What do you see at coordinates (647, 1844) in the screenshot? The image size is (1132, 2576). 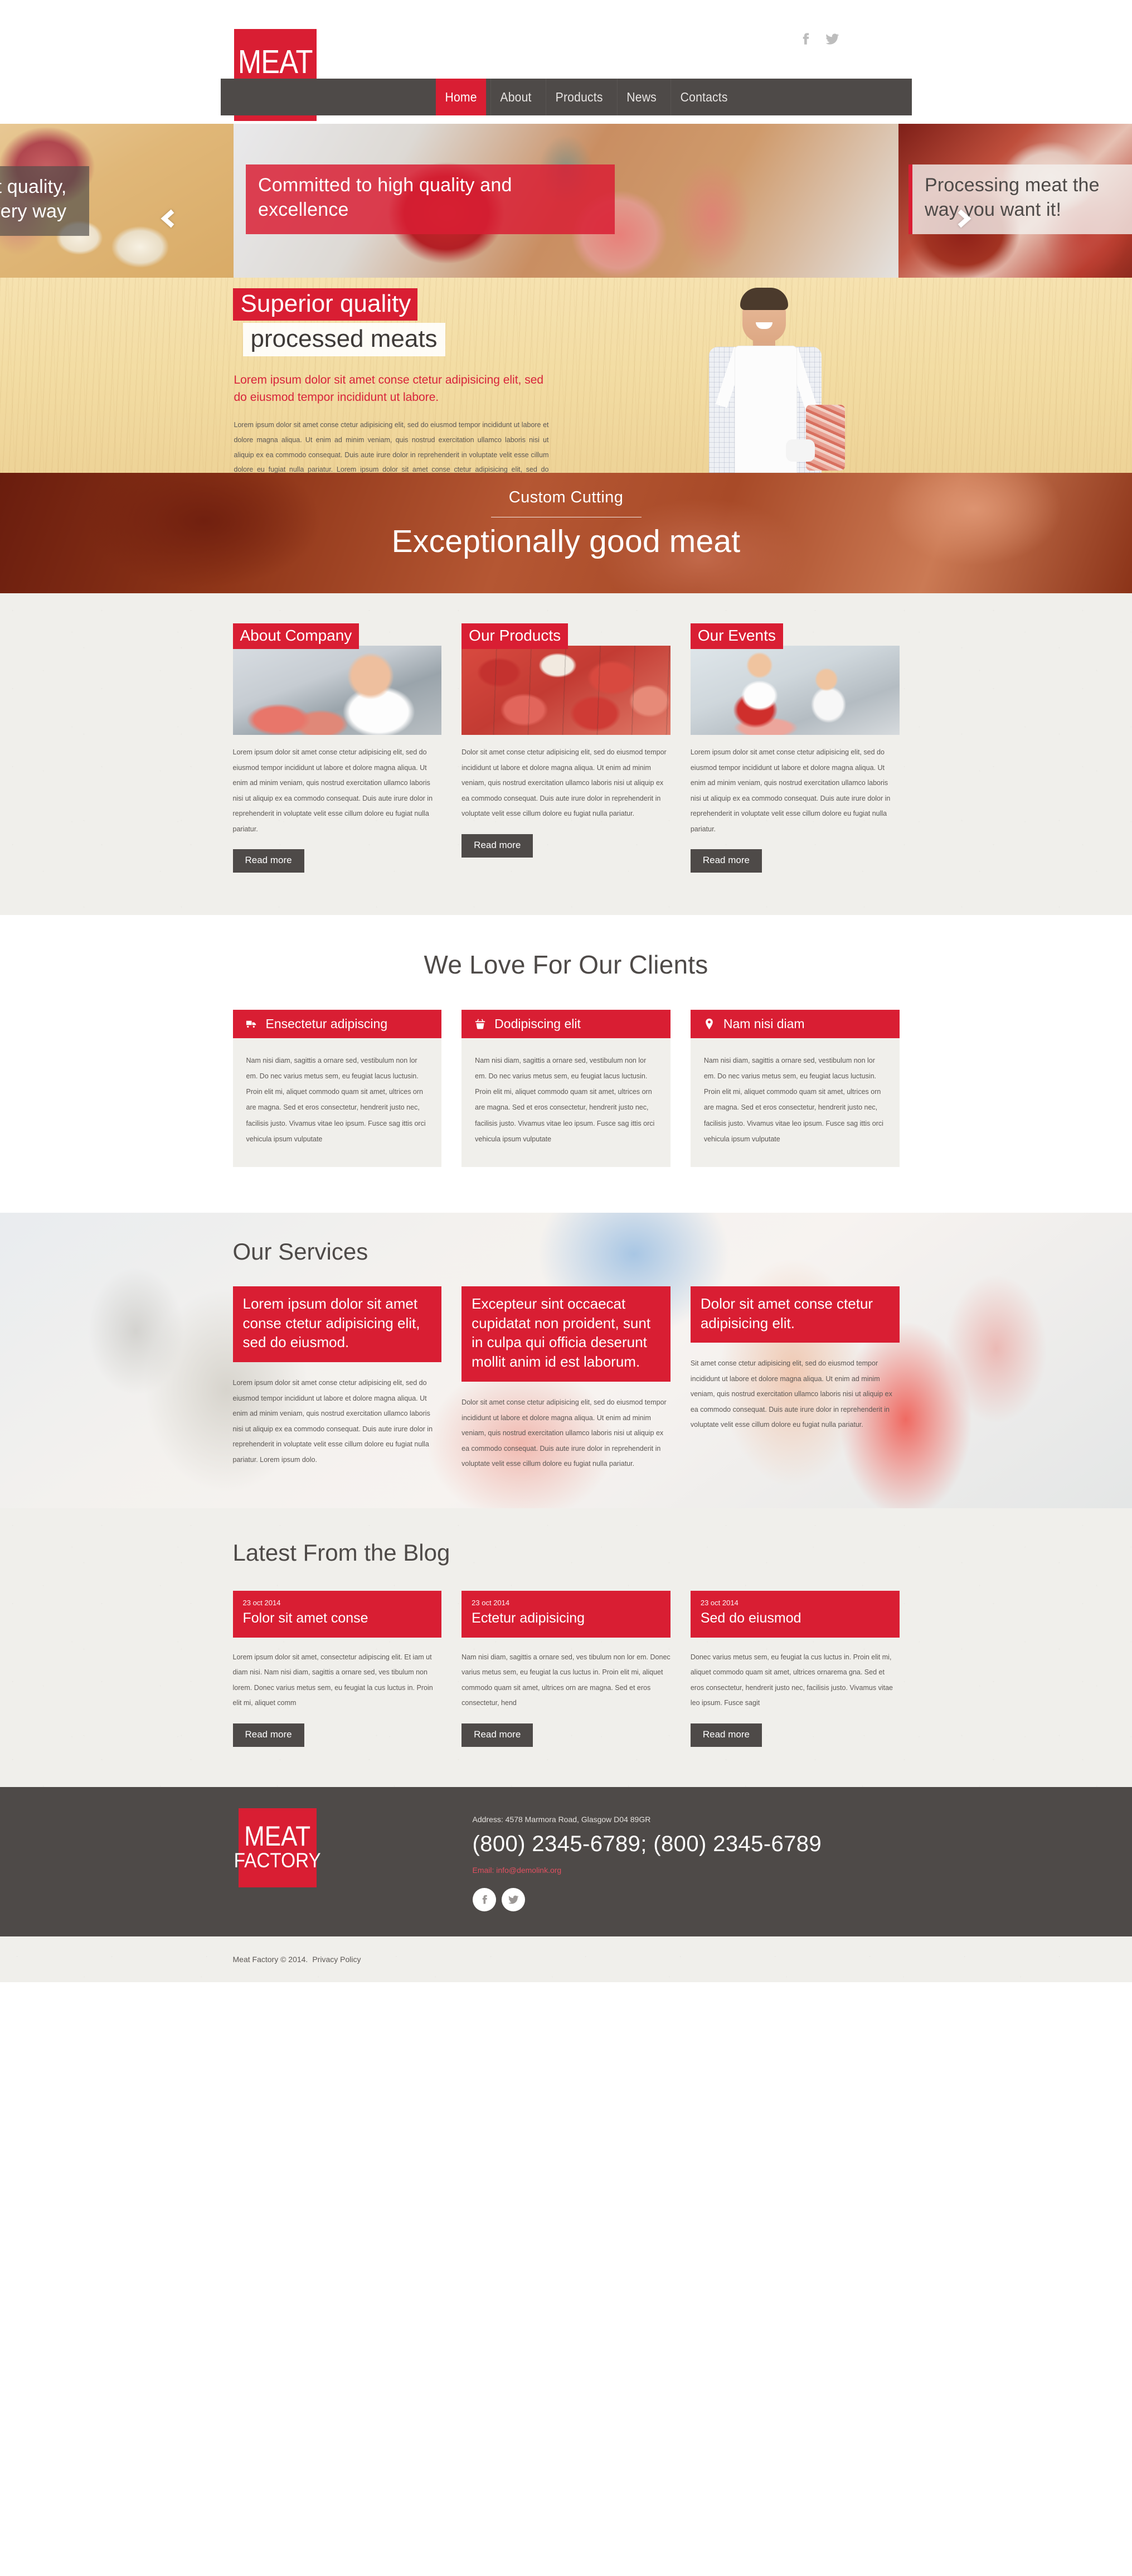 I see `footer-phone: (800) 2345-6789; (800) 2345-6789` at bounding box center [647, 1844].